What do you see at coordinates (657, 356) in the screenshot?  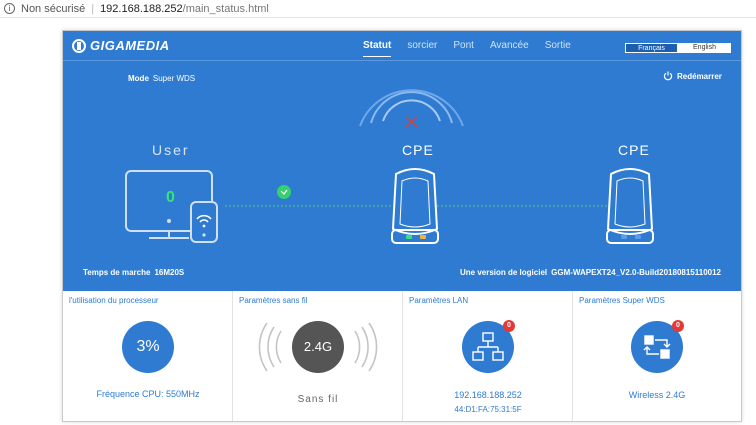 I see `card-wds: Paramètres Super WDS 0 Wireless 2.4G` at bounding box center [657, 356].